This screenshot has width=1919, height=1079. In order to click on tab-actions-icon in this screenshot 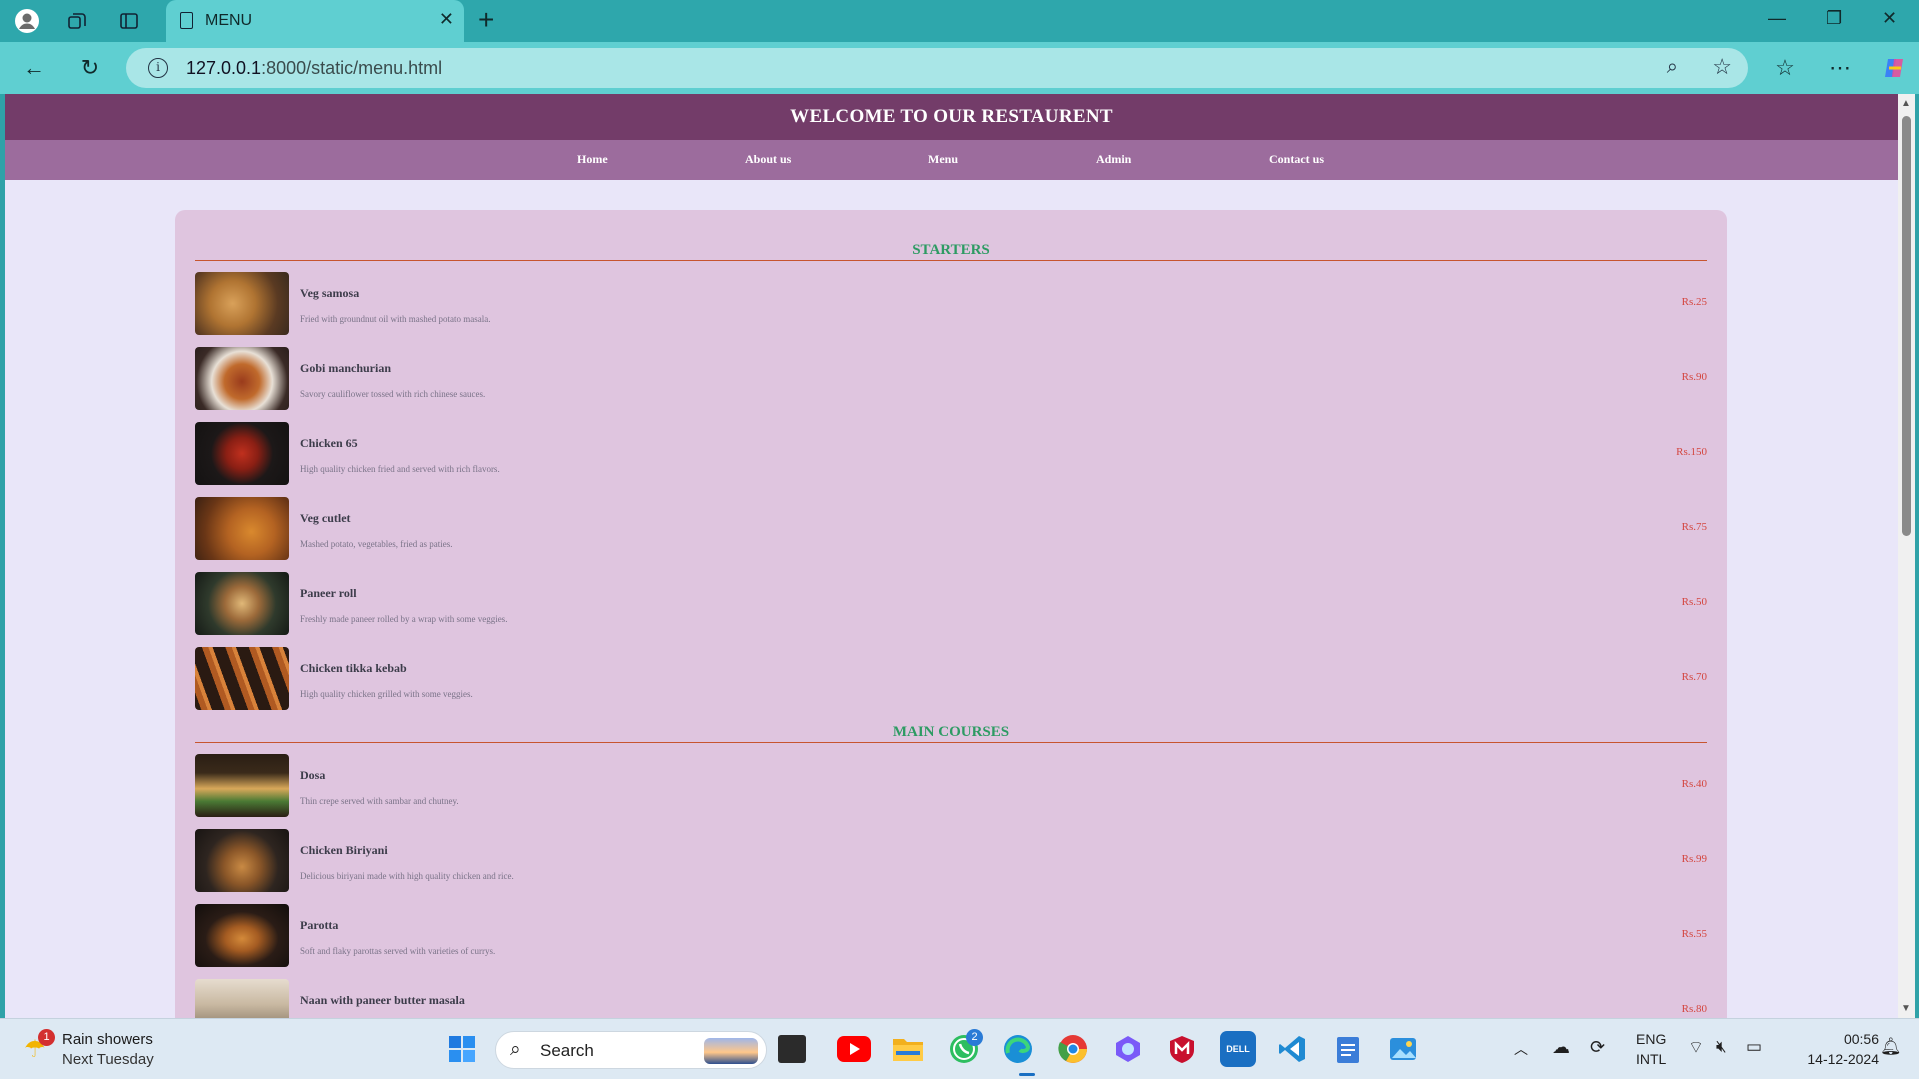, I will do `click(129, 21)`.